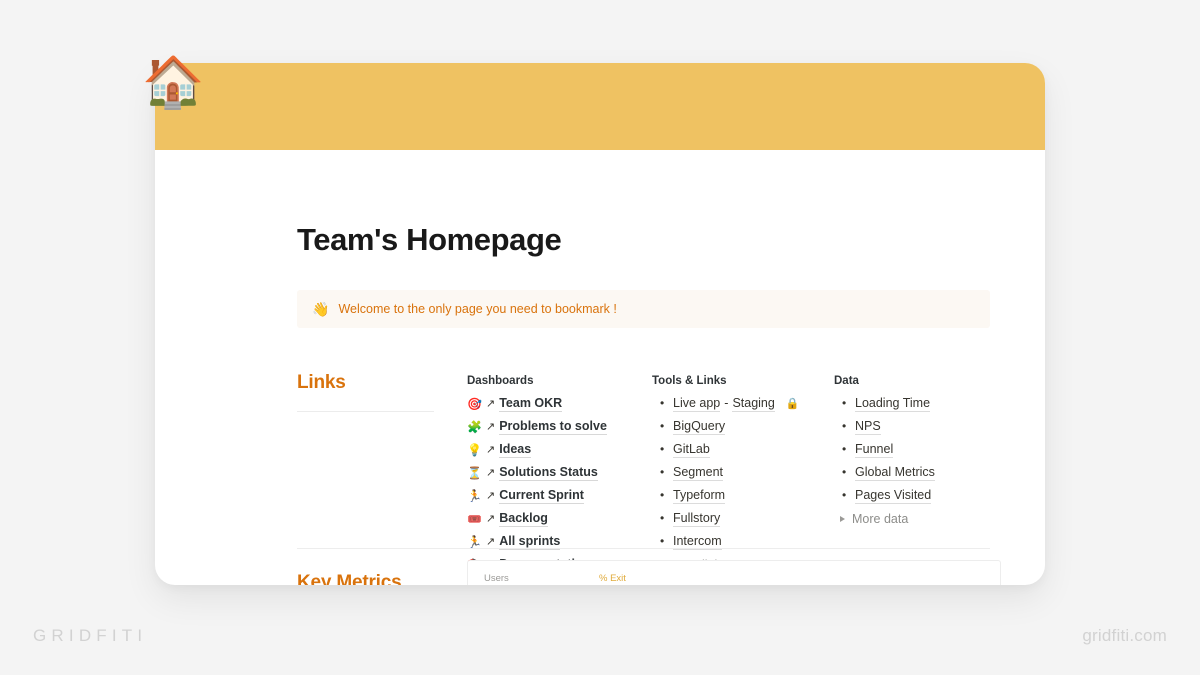 The height and width of the screenshot is (675, 1200). What do you see at coordinates (612, 578) in the screenshot?
I see `metric-exit-label: % Exit` at bounding box center [612, 578].